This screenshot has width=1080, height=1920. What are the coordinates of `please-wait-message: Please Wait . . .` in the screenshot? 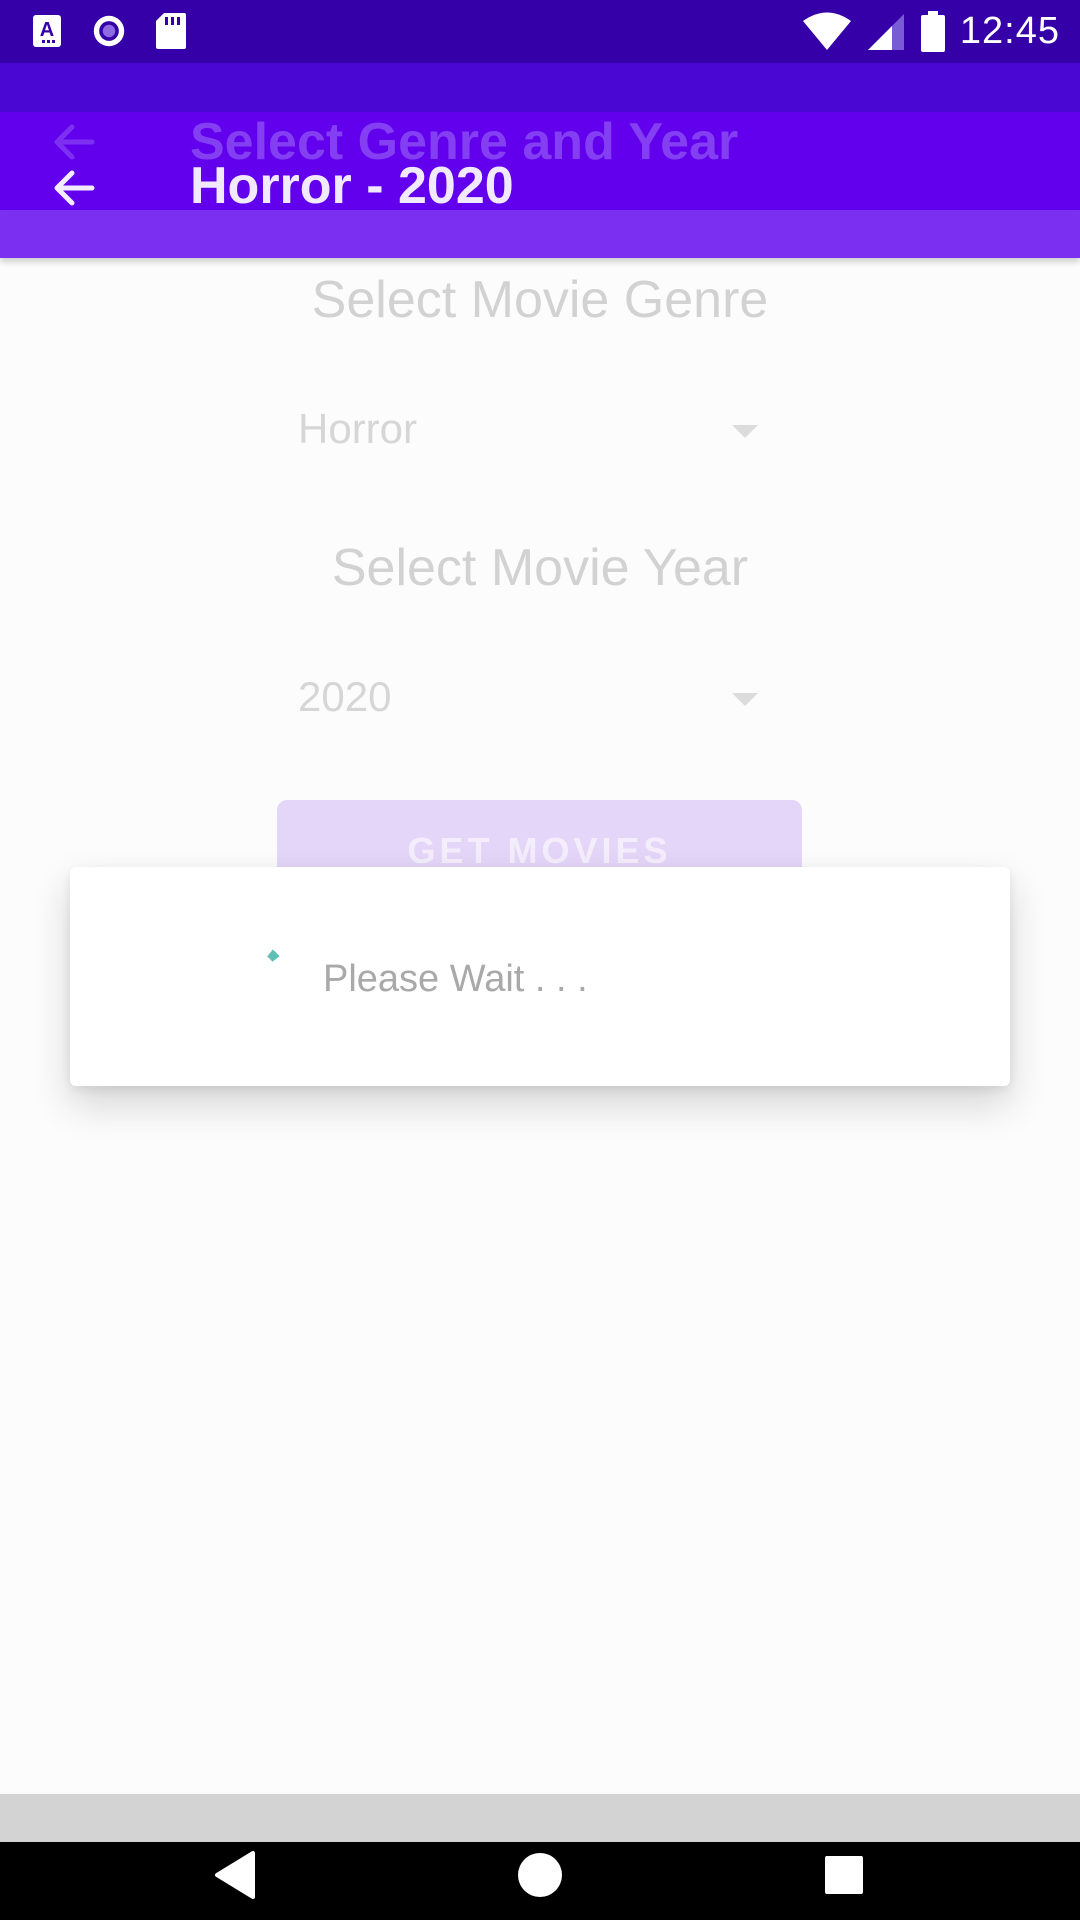 It's located at (455, 979).